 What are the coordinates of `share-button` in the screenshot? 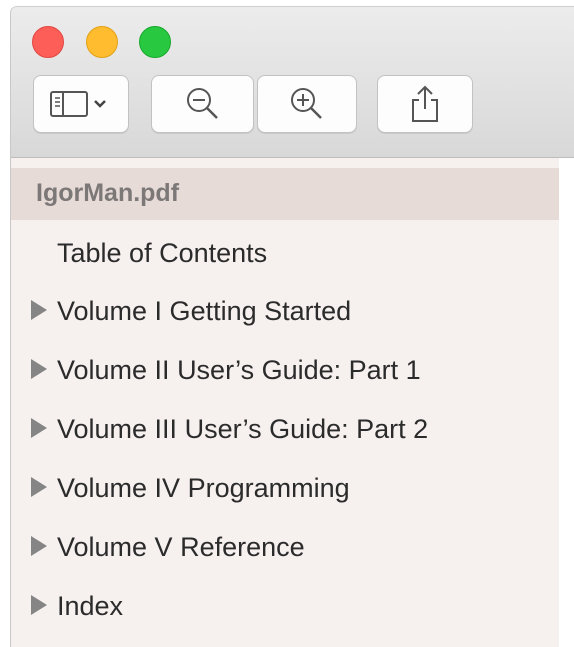 It's located at (425, 104).